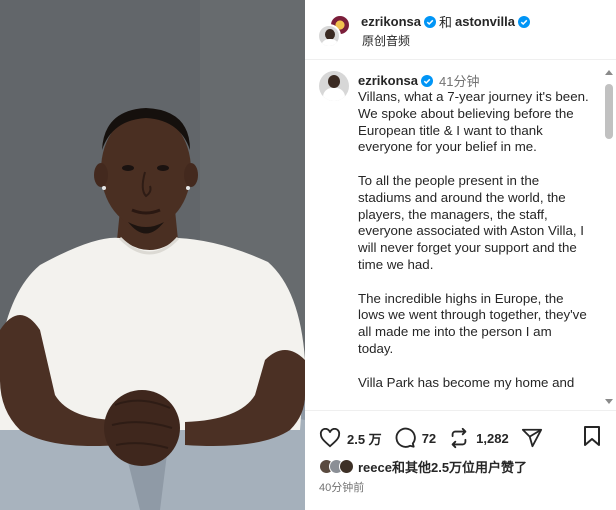 The image size is (616, 510). What do you see at coordinates (388, 80) in the screenshot?
I see `caption-username: ezrikonsa` at bounding box center [388, 80].